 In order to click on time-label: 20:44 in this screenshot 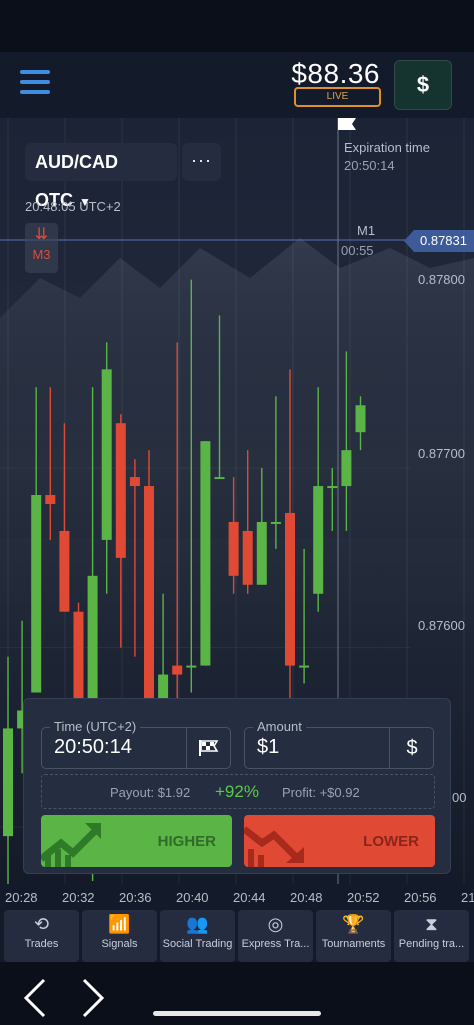, I will do `click(249, 897)`.